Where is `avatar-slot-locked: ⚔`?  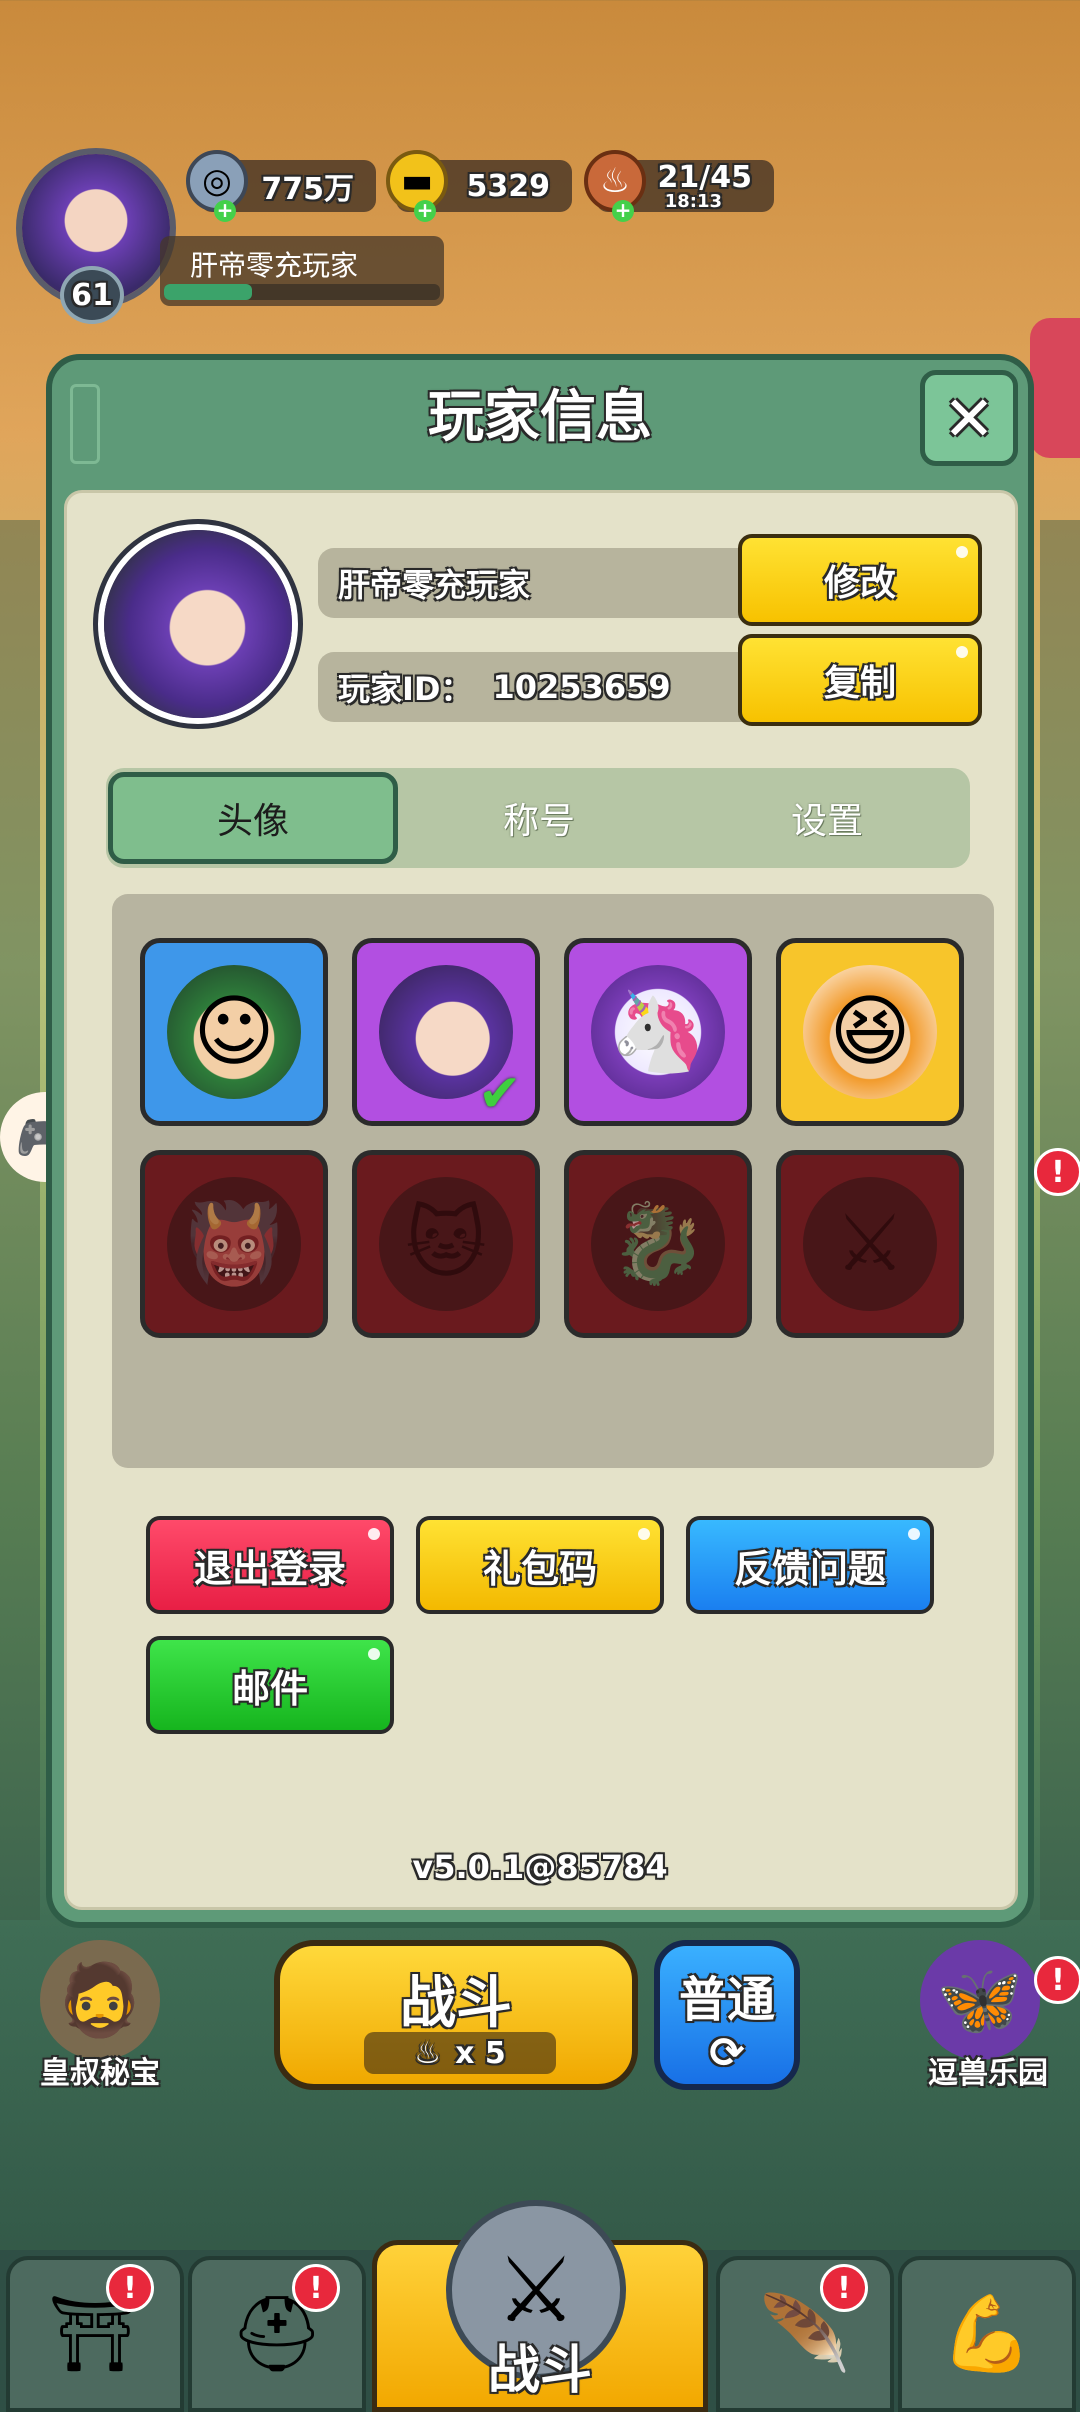 avatar-slot-locked: ⚔ is located at coordinates (870, 1244).